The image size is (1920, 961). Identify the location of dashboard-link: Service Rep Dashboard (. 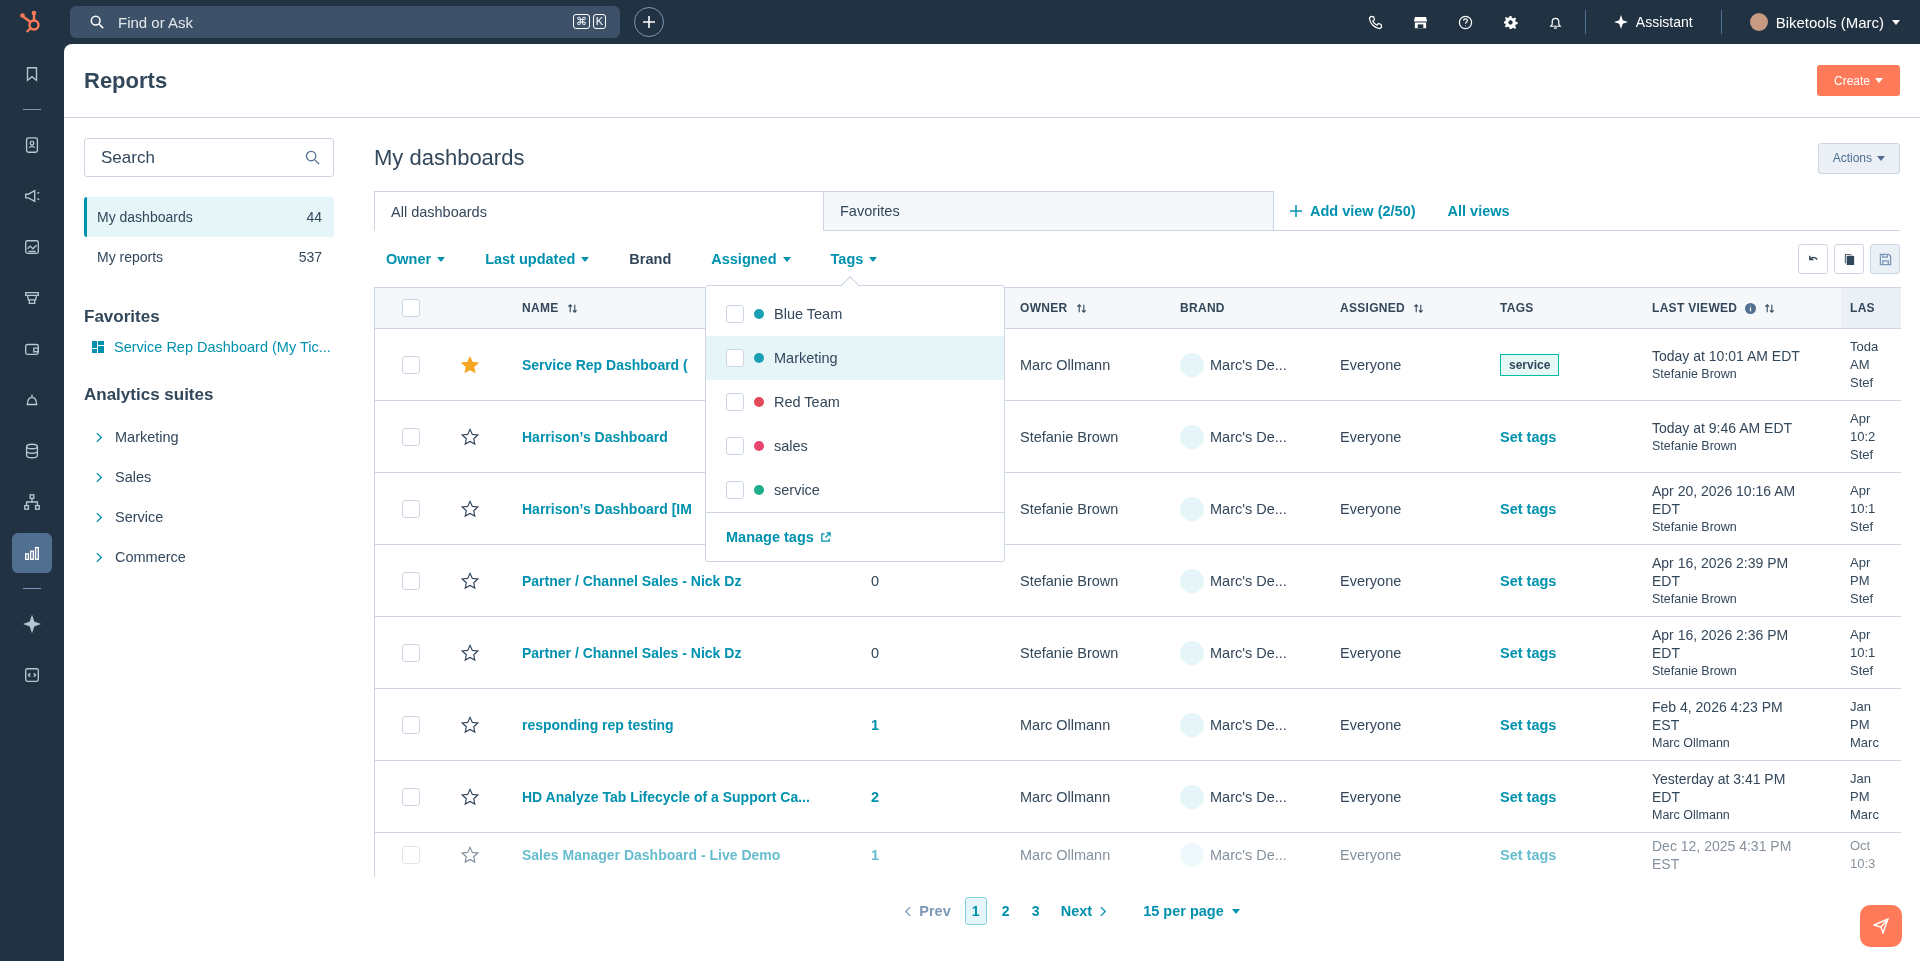
(605, 364).